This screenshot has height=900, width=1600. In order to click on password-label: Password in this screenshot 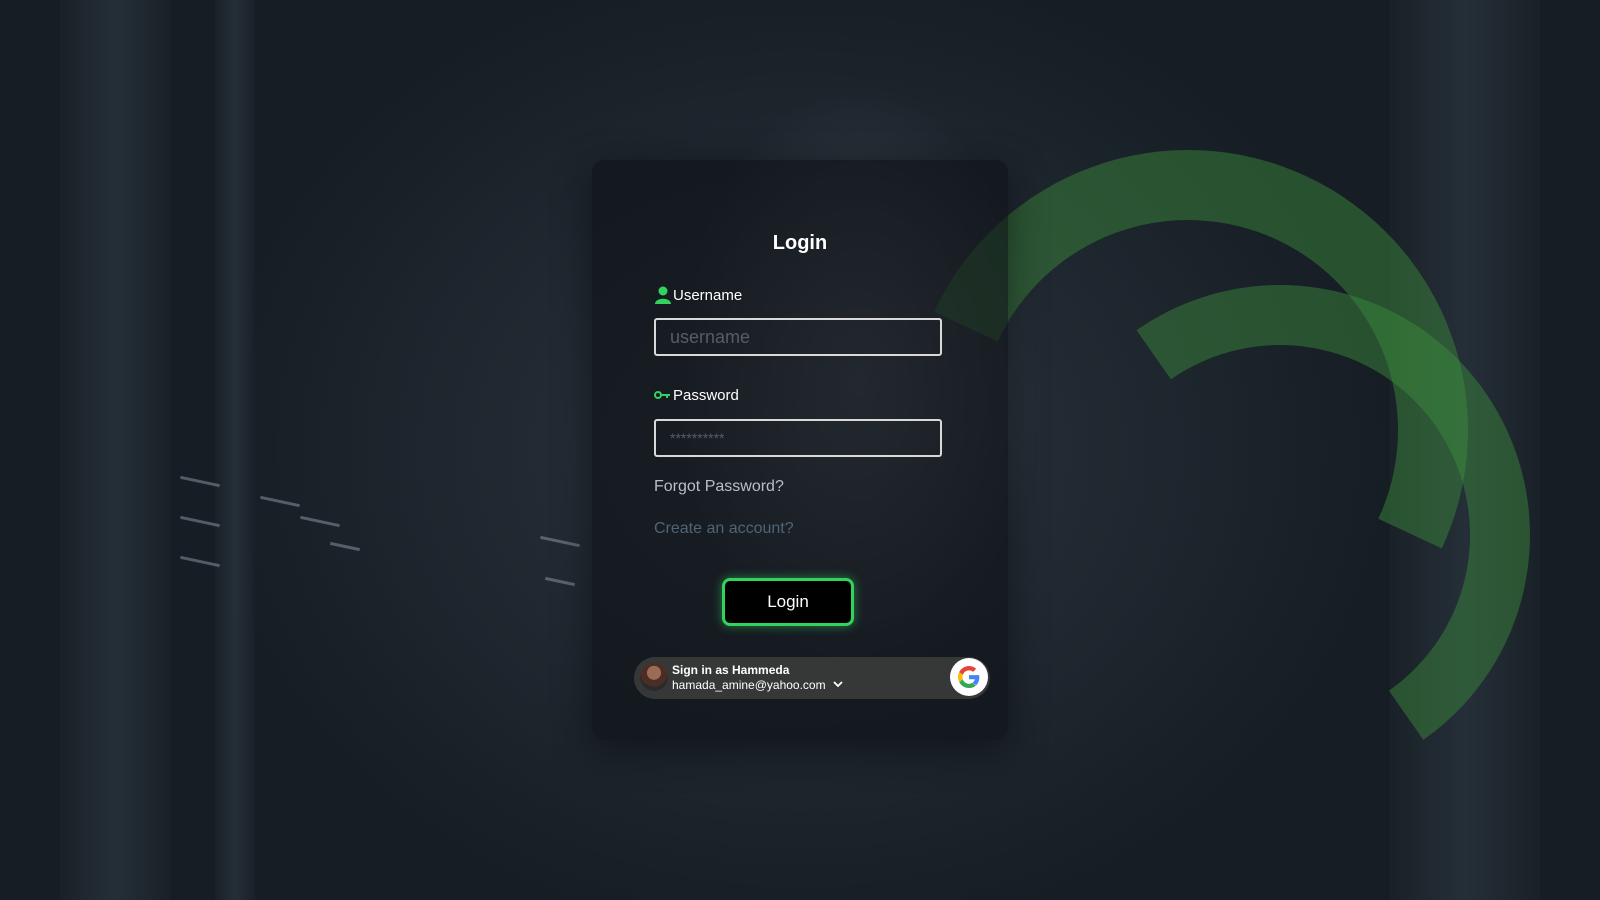, I will do `click(696, 395)`.